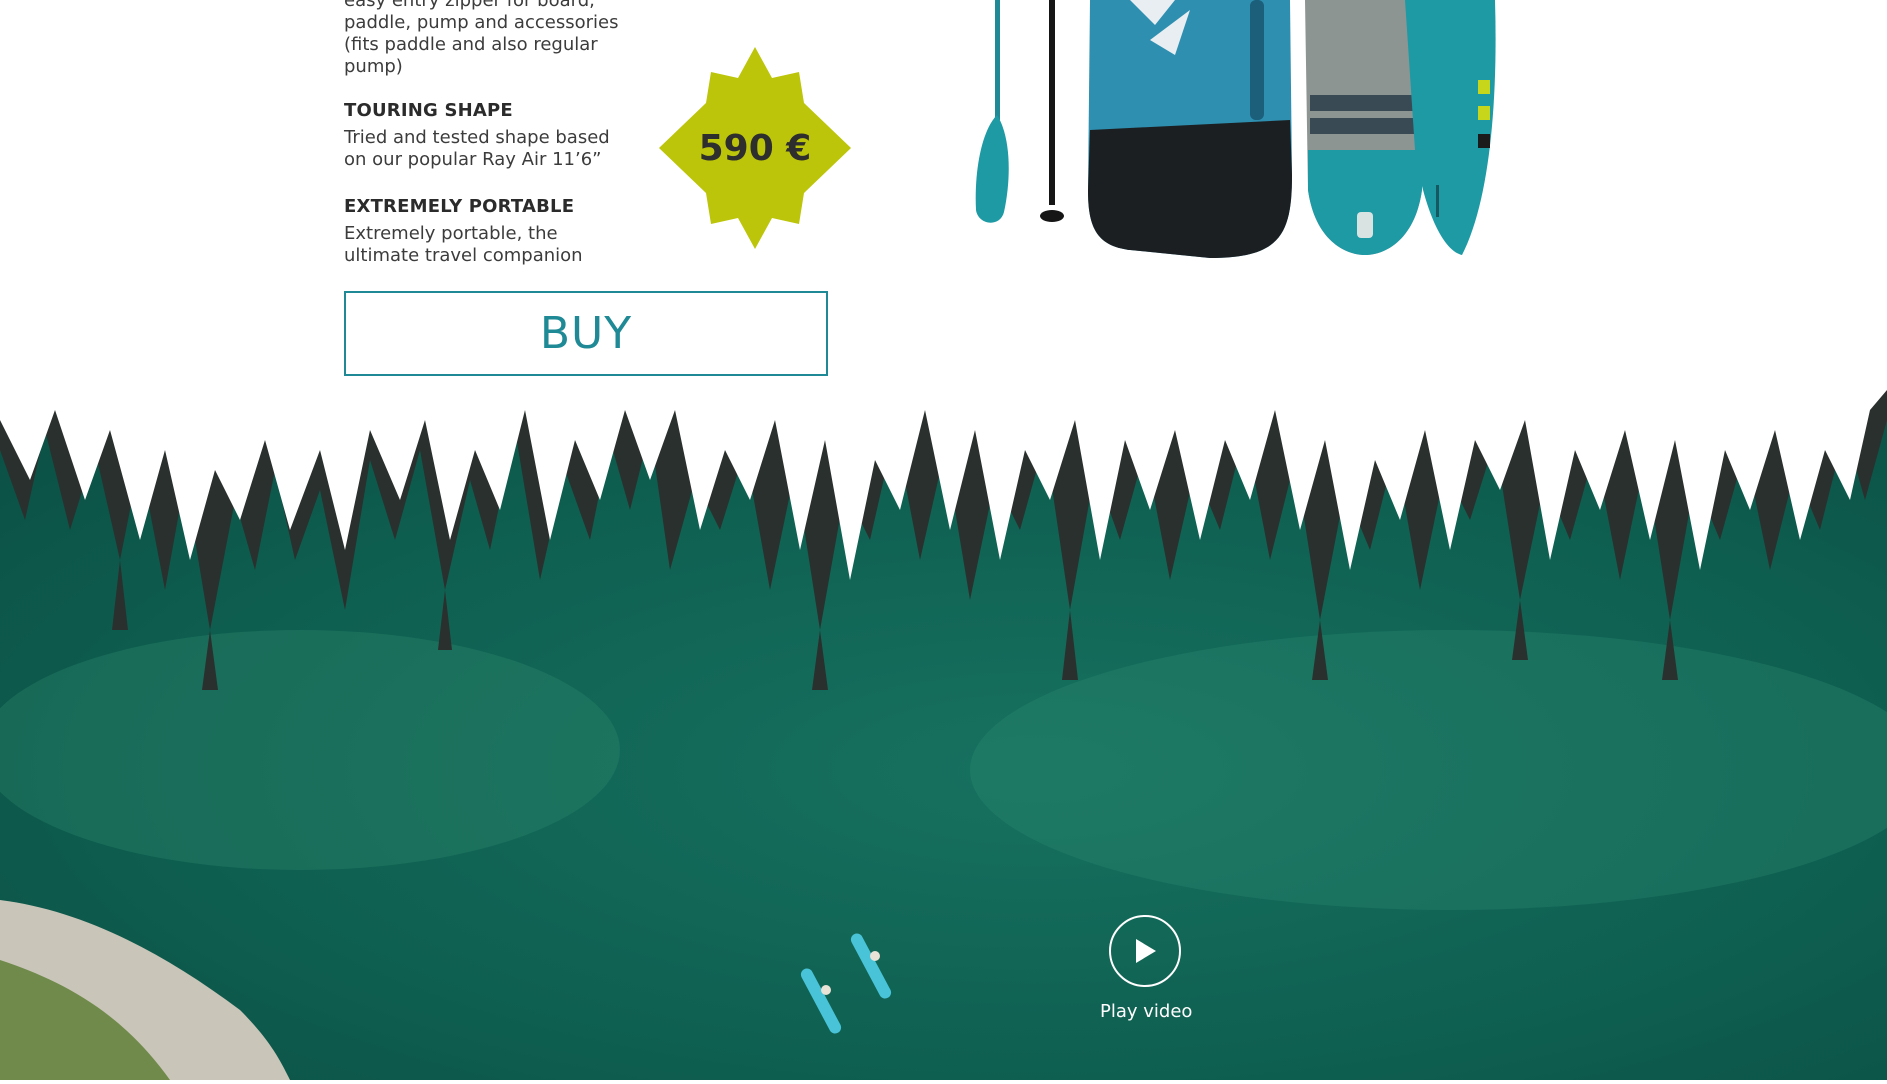 This screenshot has width=1887, height=1084. I want to click on play-video: Play video, so click(1146, 968).